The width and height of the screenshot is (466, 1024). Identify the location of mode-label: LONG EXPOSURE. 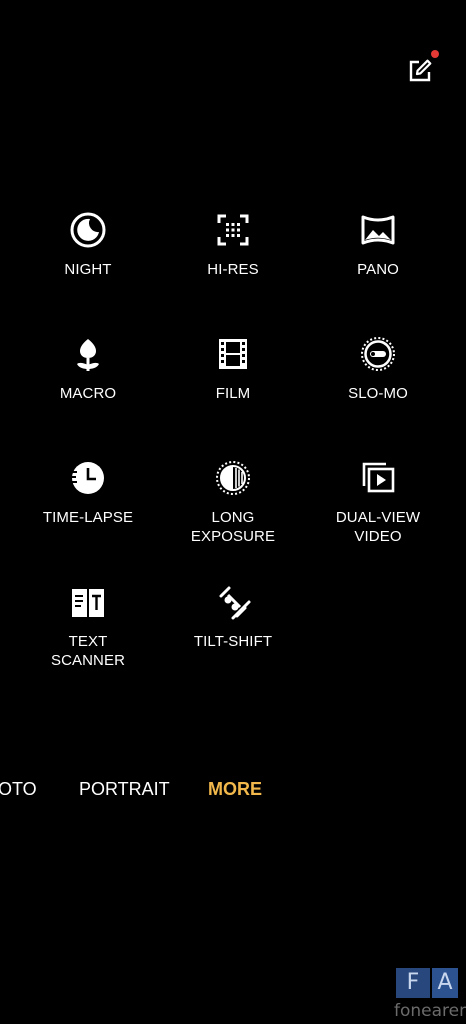
(233, 527).